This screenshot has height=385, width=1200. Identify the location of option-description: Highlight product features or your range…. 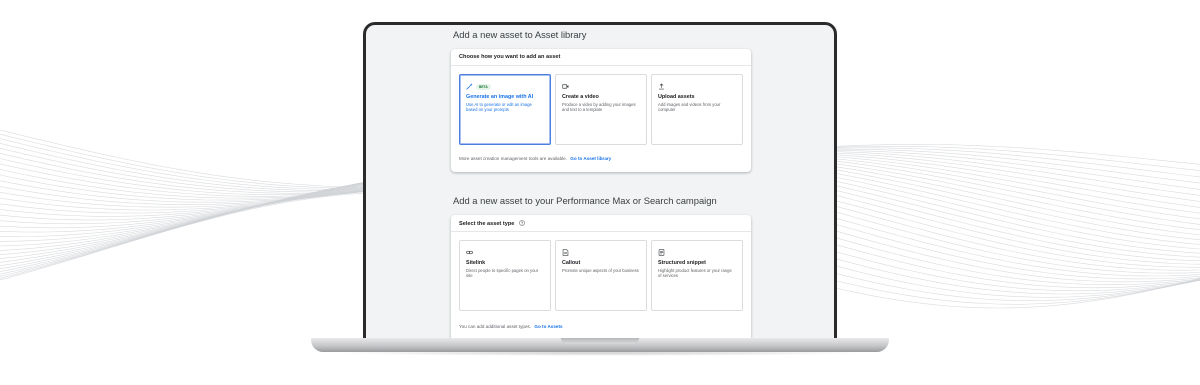
(695, 273).